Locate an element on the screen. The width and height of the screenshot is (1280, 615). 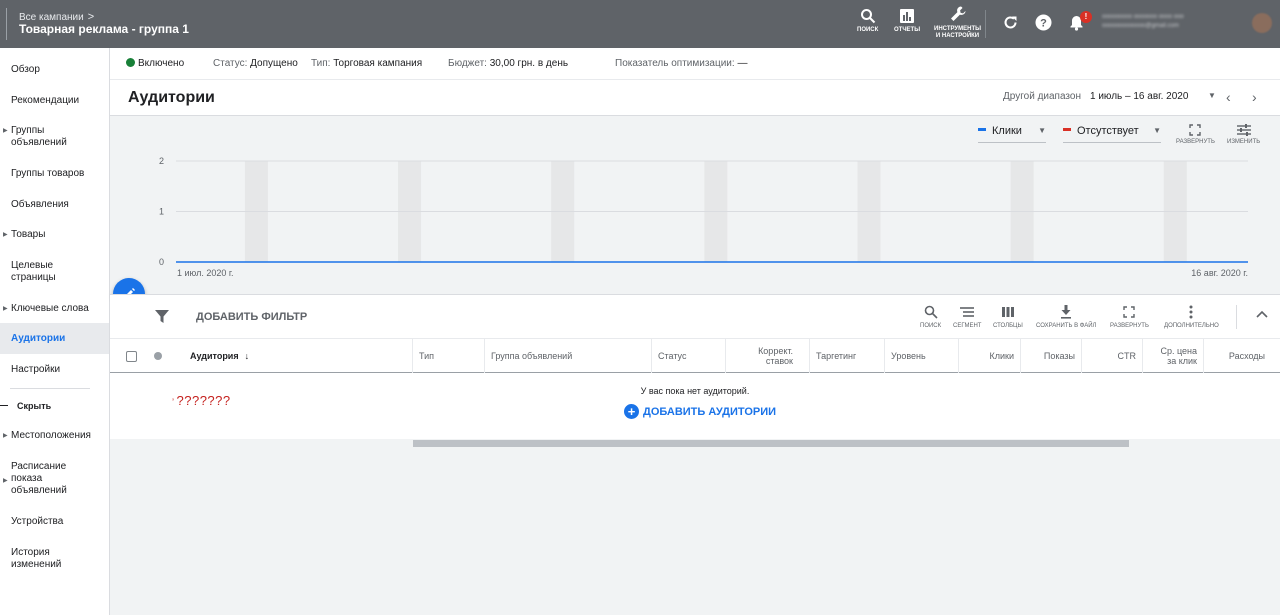
help-icon: ? is located at coordinates (1043, 22).